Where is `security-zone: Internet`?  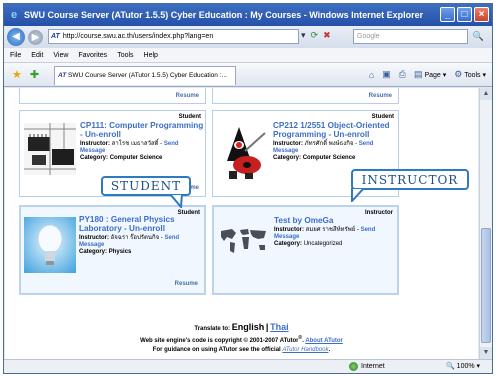
security-zone: Internet is located at coordinates (367, 366).